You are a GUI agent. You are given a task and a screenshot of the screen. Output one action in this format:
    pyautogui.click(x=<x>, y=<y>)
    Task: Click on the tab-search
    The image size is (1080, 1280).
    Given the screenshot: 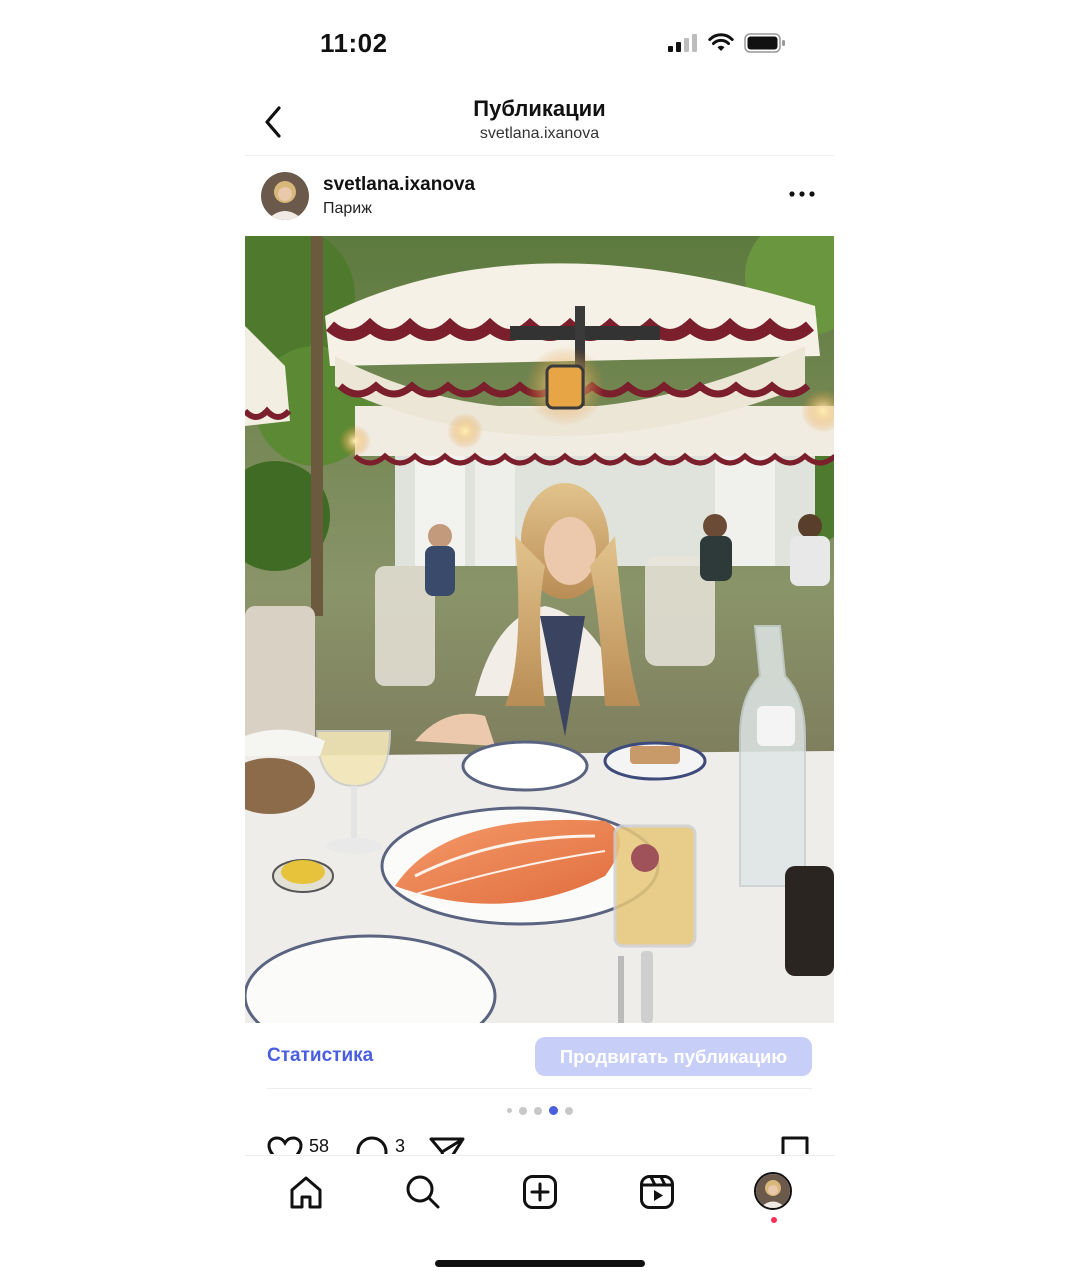 What is the action you would take?
    pyautogui.click(x=423, y=1192)
    